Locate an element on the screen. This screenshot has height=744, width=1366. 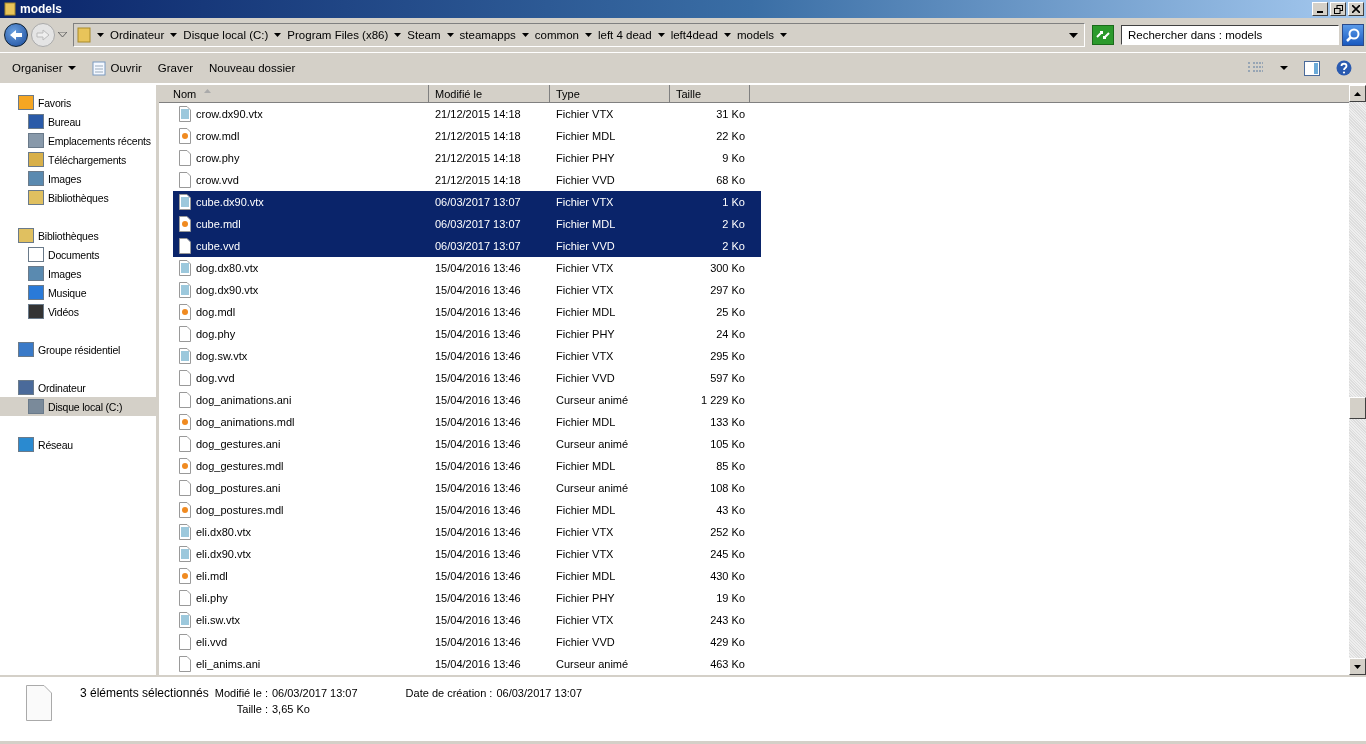
file-row: eli.phy 15/04/2016 13:46 Fichier PHY 19 Ko is located at coordinates (467, 598).